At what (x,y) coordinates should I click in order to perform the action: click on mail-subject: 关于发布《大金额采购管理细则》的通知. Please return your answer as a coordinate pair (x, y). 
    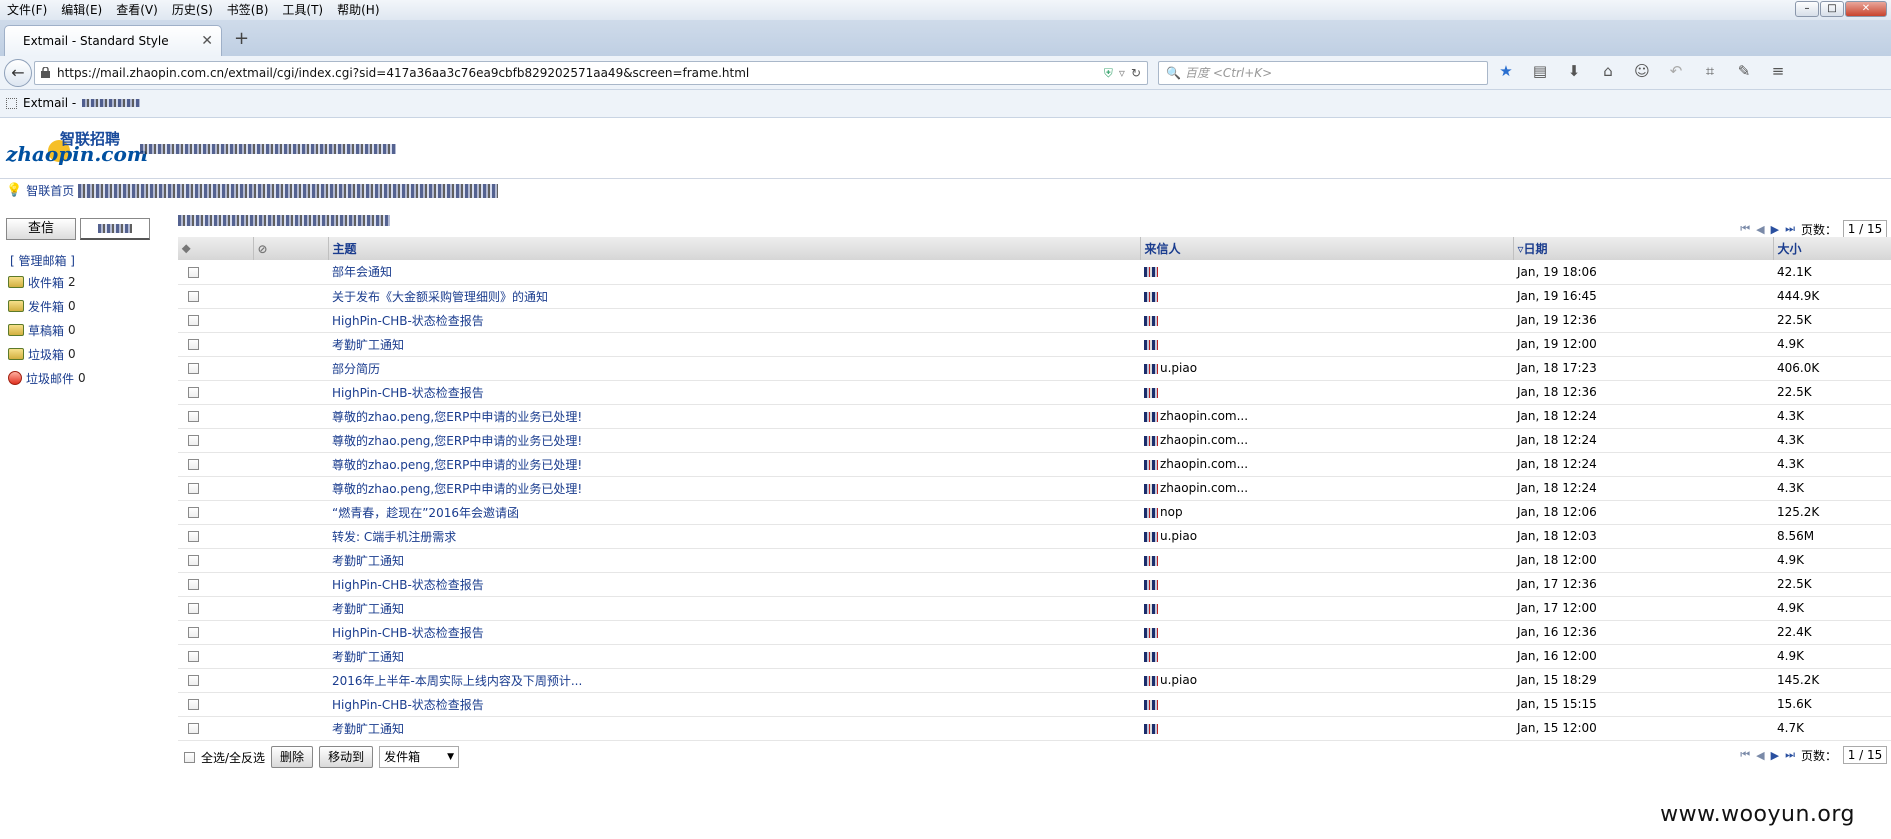
    Looking at the image, I should click on (734, 296).